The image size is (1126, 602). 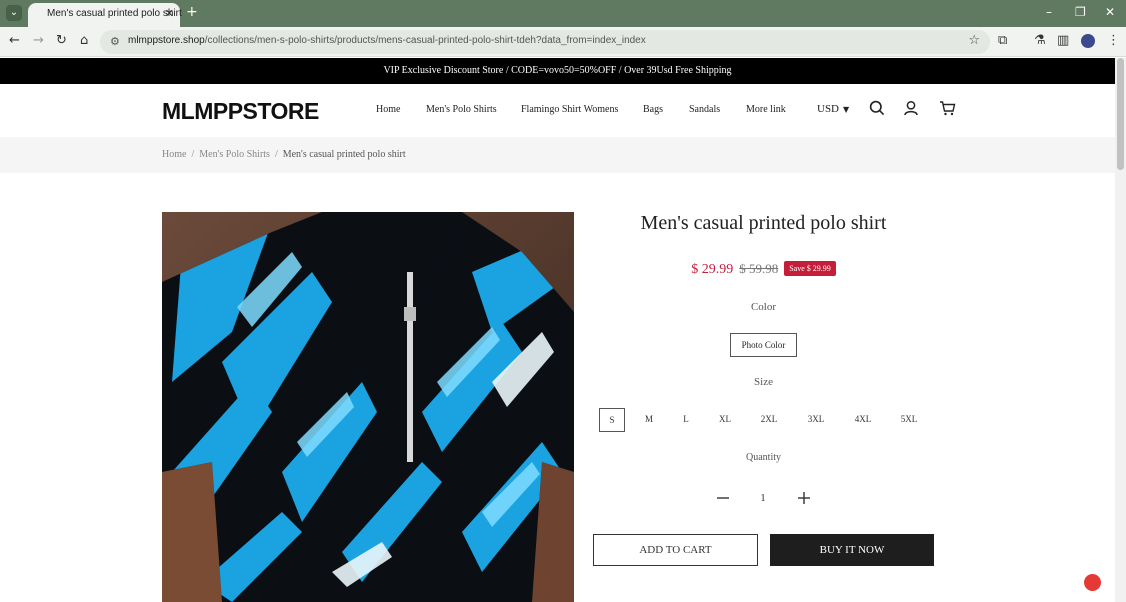 I want to click on compare-price: $ 59.98, so click(x=759, y=268).